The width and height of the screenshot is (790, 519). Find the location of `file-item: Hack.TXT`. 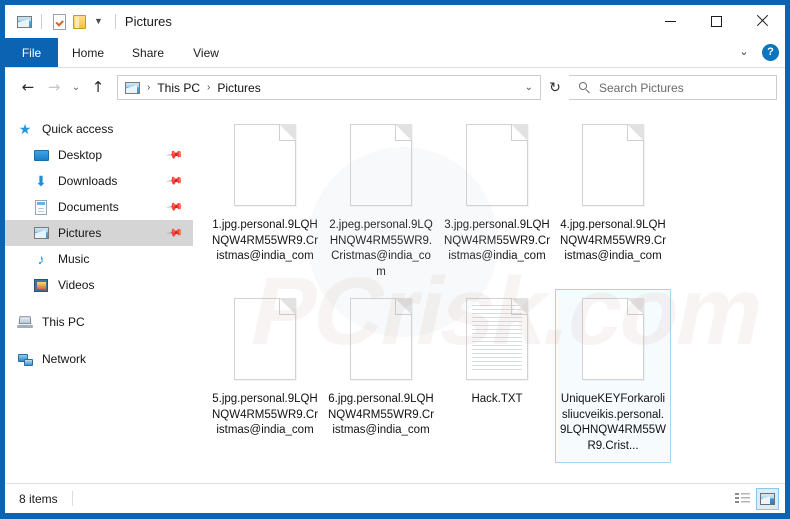

file-item: Hack.TXT is located at coordinates (497, 376).